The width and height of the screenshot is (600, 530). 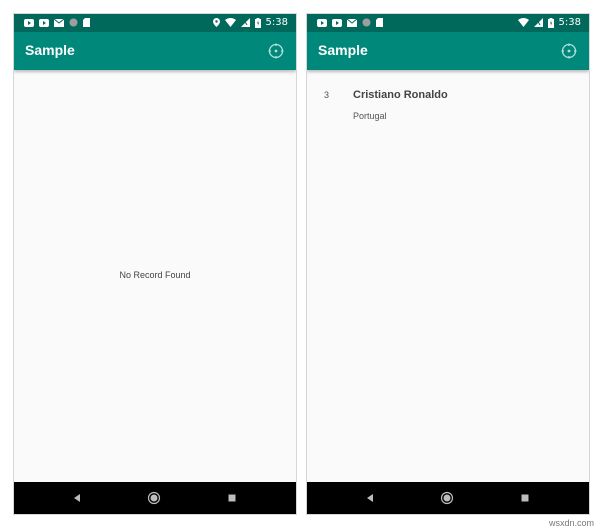 I want to click on empty-state-message: No Record Found, so click(x=155, y=275).